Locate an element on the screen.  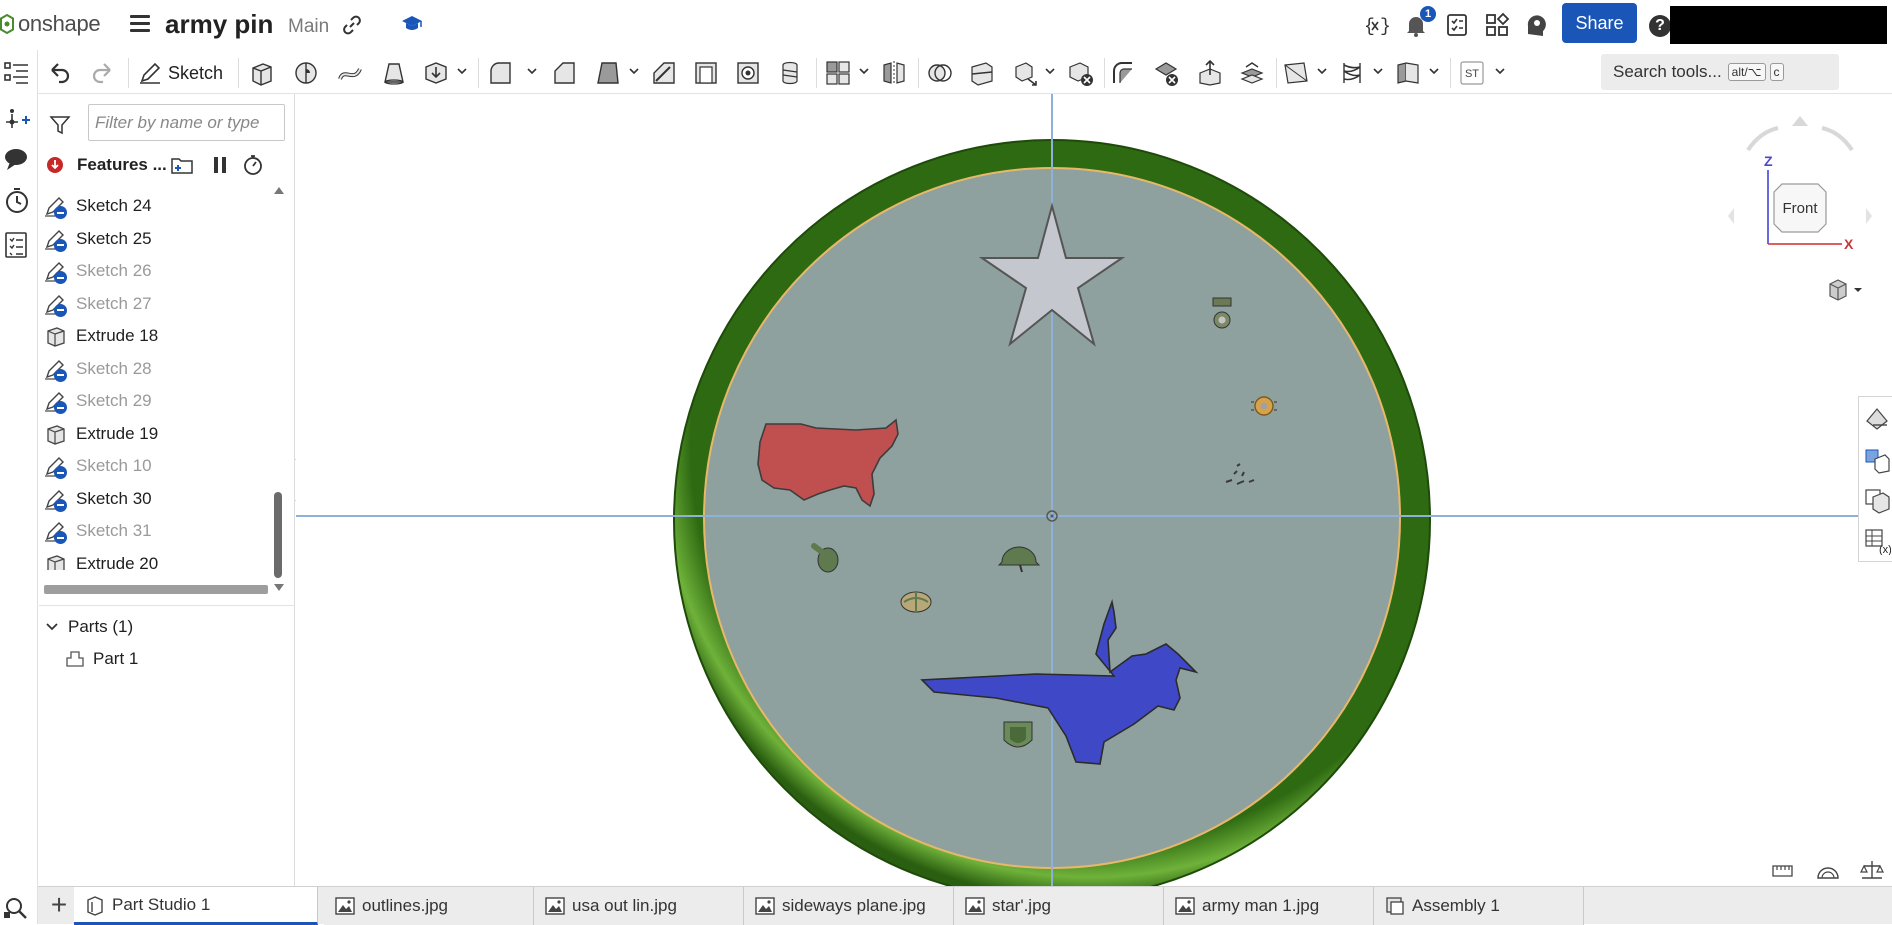
custom-feature-icon: ST is located at coordinates (1472, 73).